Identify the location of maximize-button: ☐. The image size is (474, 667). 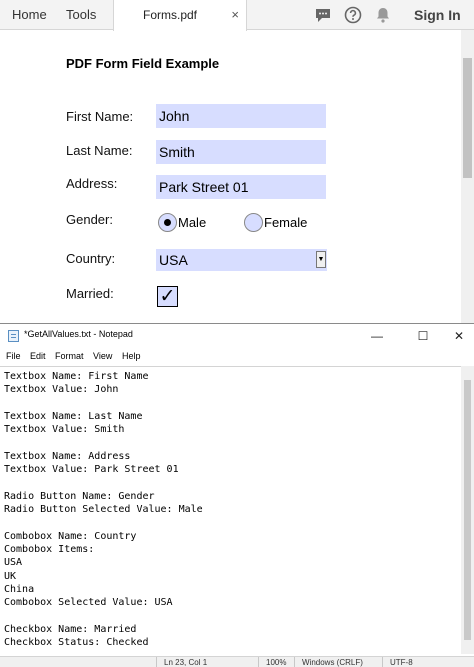
(423, 336).